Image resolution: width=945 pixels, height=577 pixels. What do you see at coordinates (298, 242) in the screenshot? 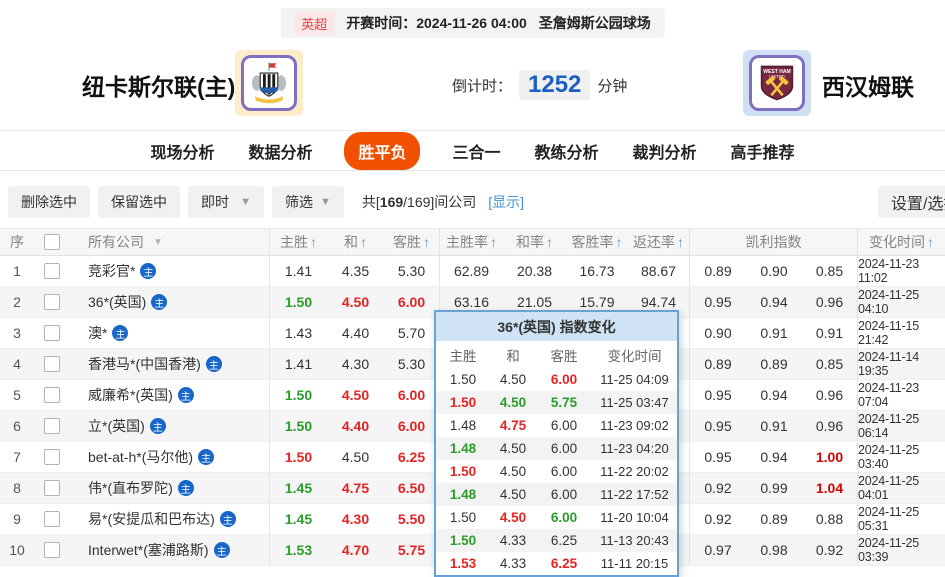
I see `header-home-win: 主胜 ↑` at bounding box center [298, 242].